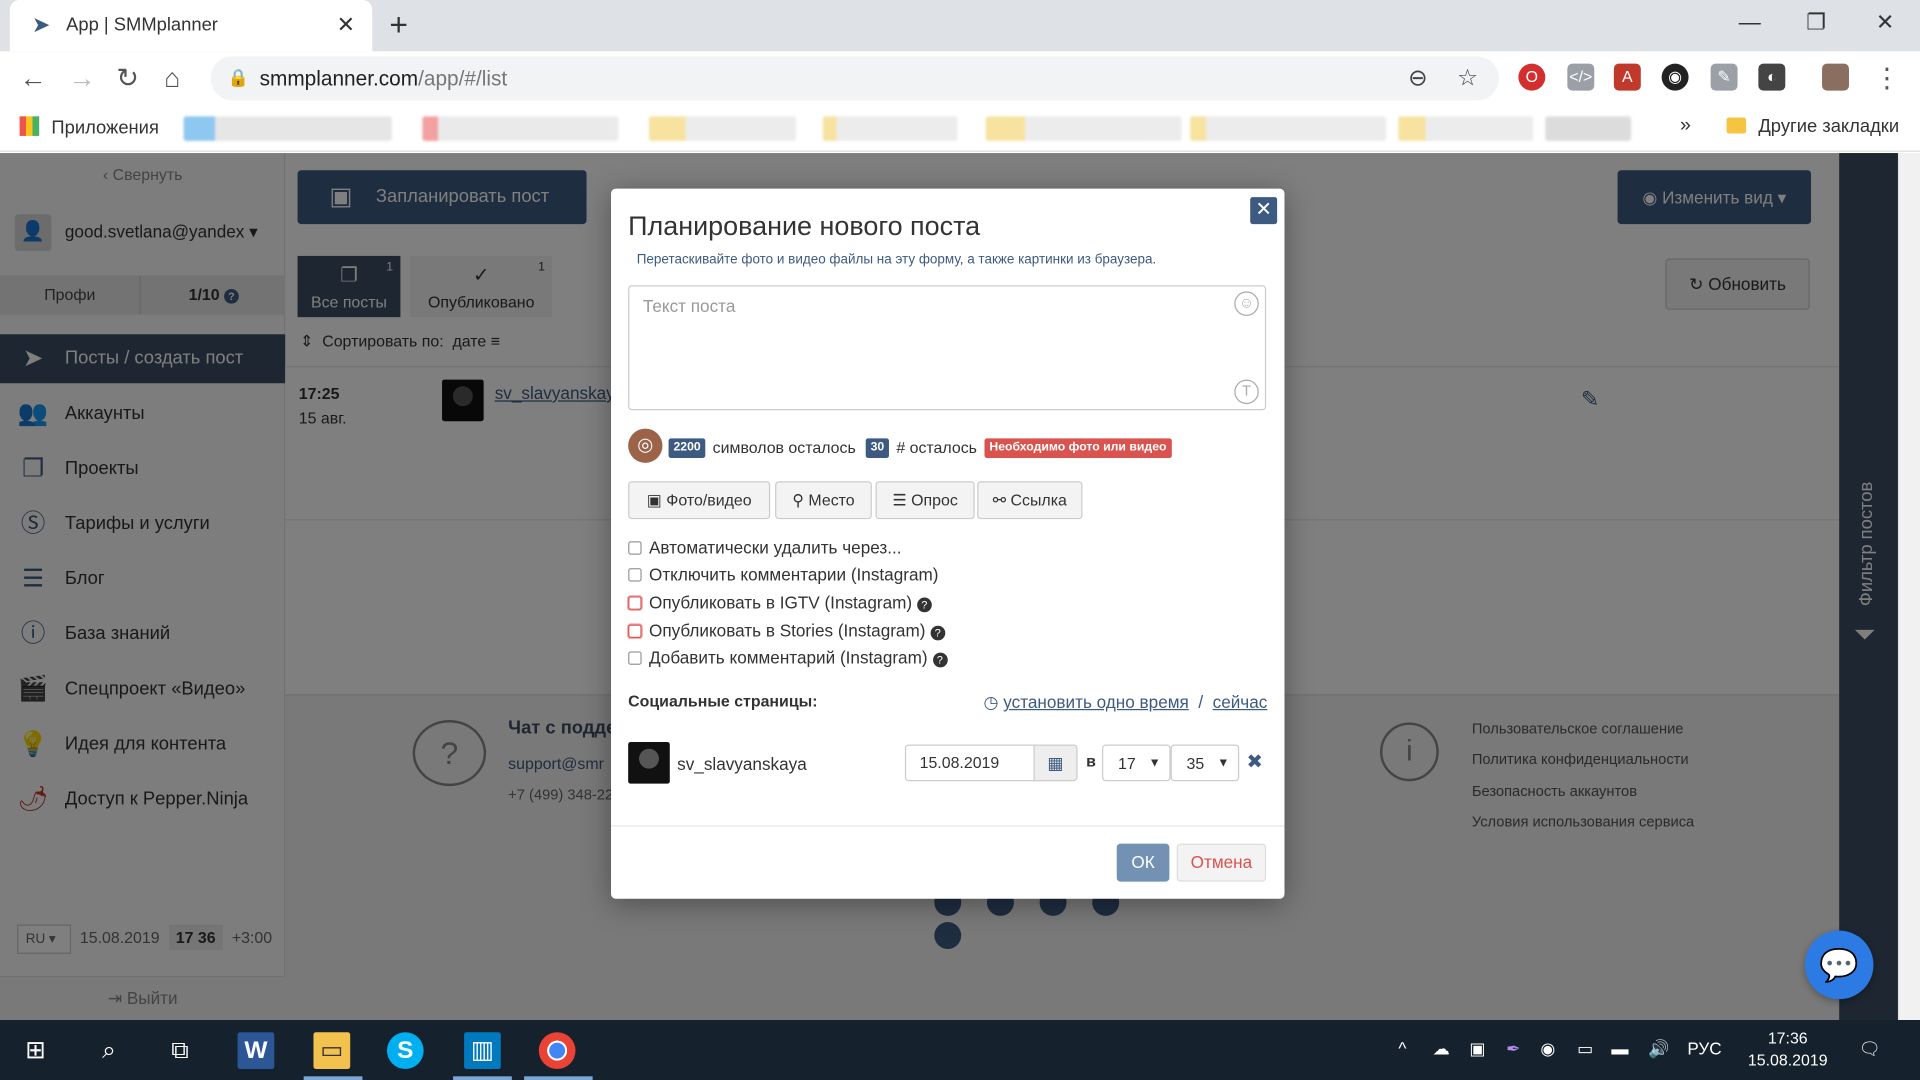 The height and width of the screenshot is (1080, 1920). What do you see at coordinates (332, 1050) in the screenshot?
I see `file-explorer-icon: ▭` at bounding box center [332, 1050].